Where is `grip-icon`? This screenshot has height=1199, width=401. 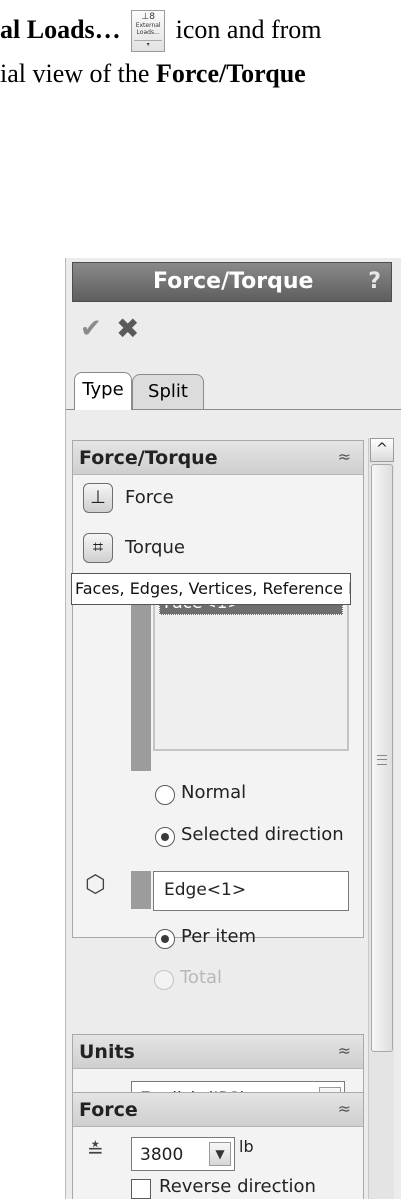 grip-icon is located at coordinates (382, 760).